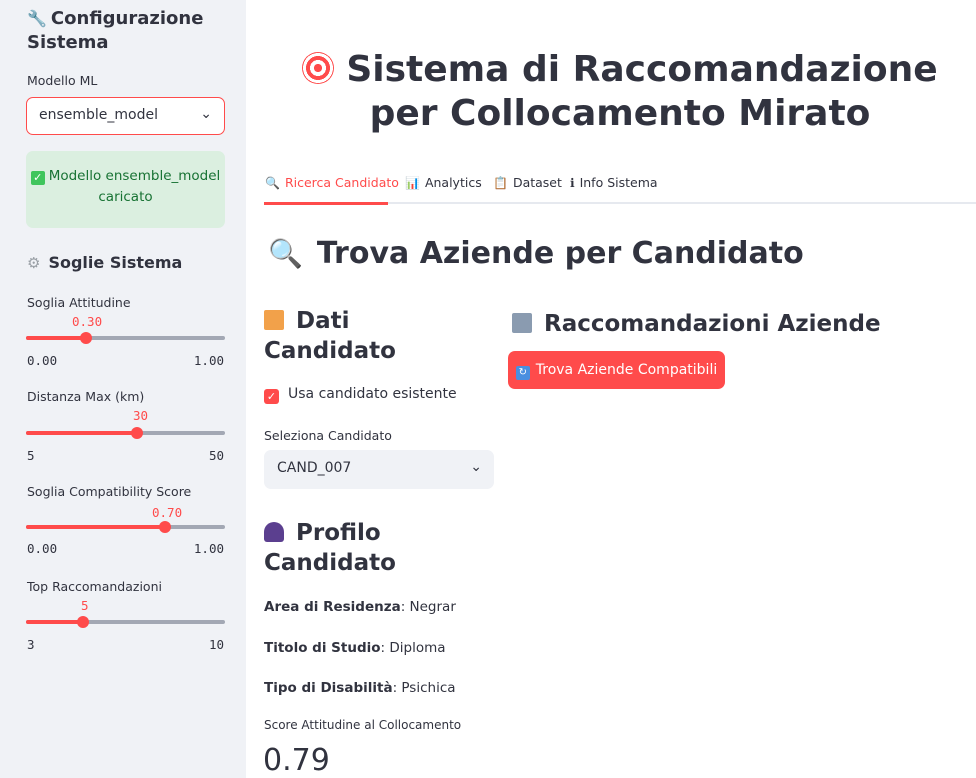  What do you see at coordinates (271, 396) in the screenshot?
I see `checkbox-checked-icon: ✓` at bounding box center [271, 396].